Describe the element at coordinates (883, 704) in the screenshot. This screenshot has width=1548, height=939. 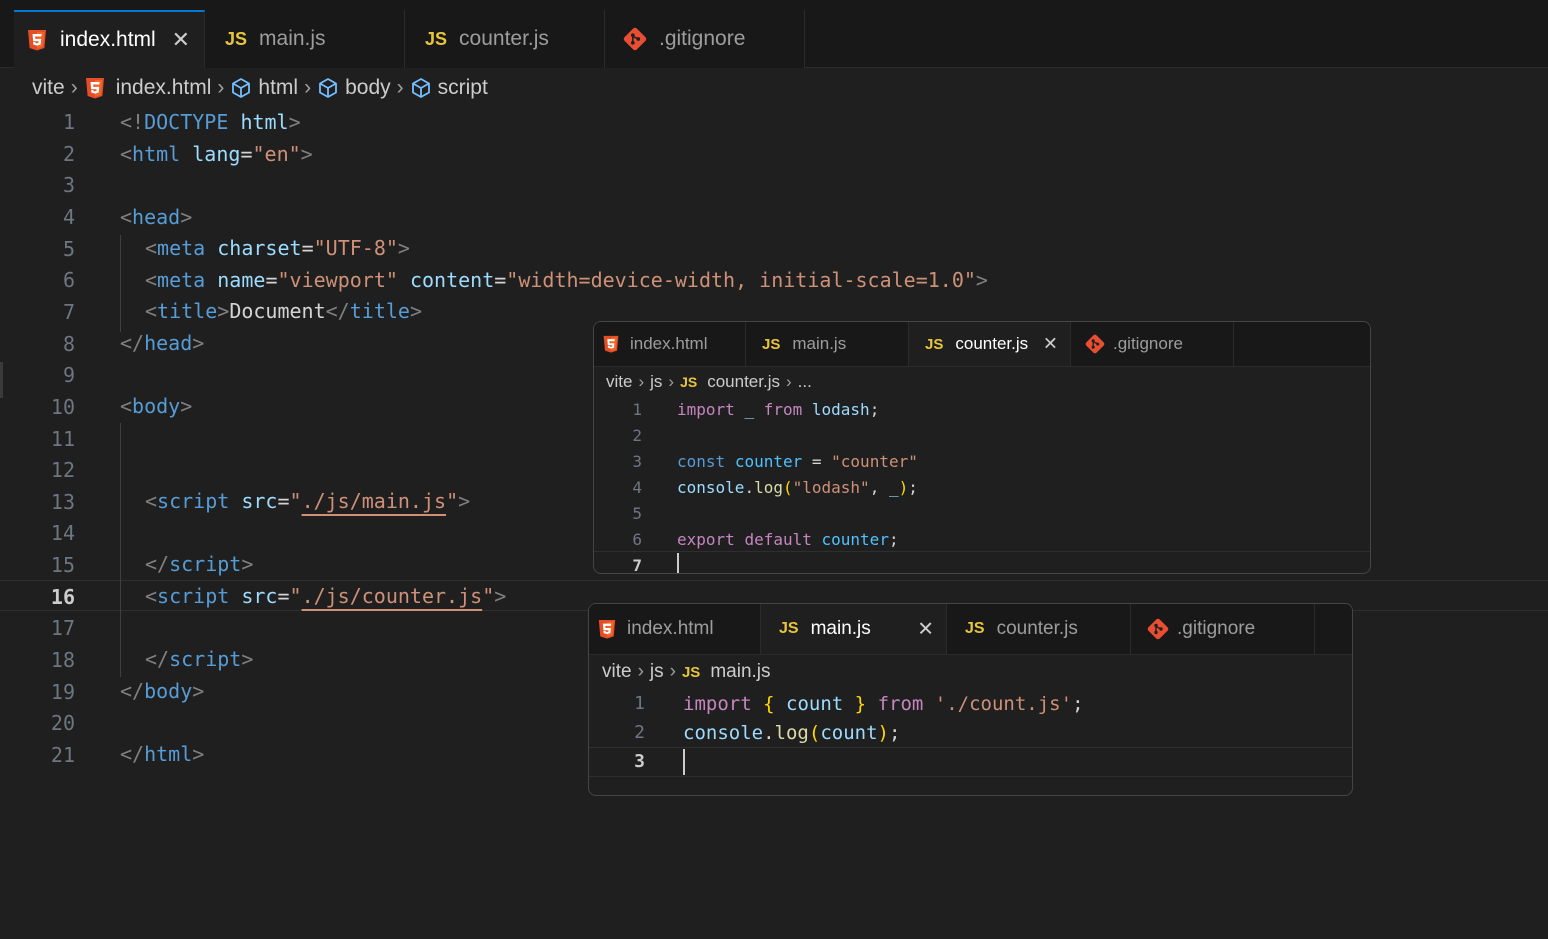
I see `code-line-1: import { count } from './count.js';` at that location.